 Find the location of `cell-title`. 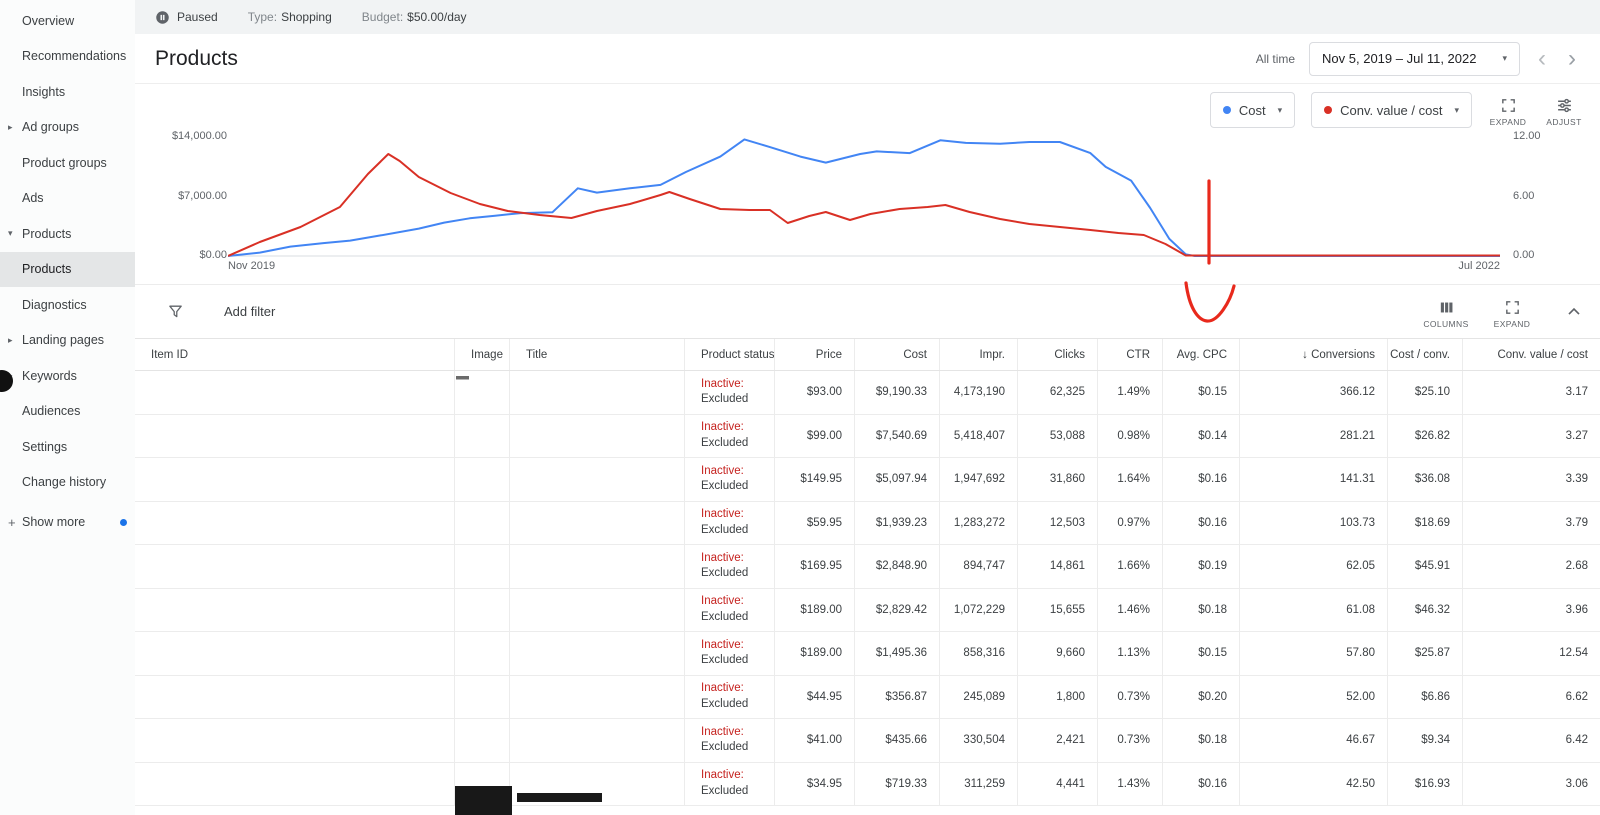

cell-title is located at coordinates (597, 566).